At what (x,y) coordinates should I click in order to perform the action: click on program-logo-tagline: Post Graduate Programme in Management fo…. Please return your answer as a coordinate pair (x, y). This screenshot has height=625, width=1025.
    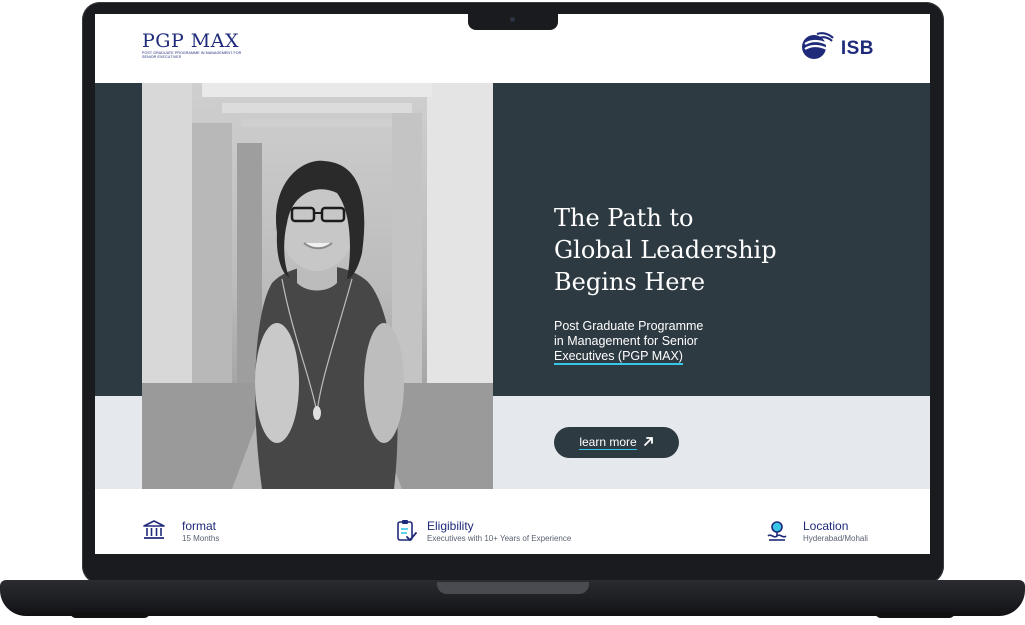
    Looking at the image, I should click on (192, 55).